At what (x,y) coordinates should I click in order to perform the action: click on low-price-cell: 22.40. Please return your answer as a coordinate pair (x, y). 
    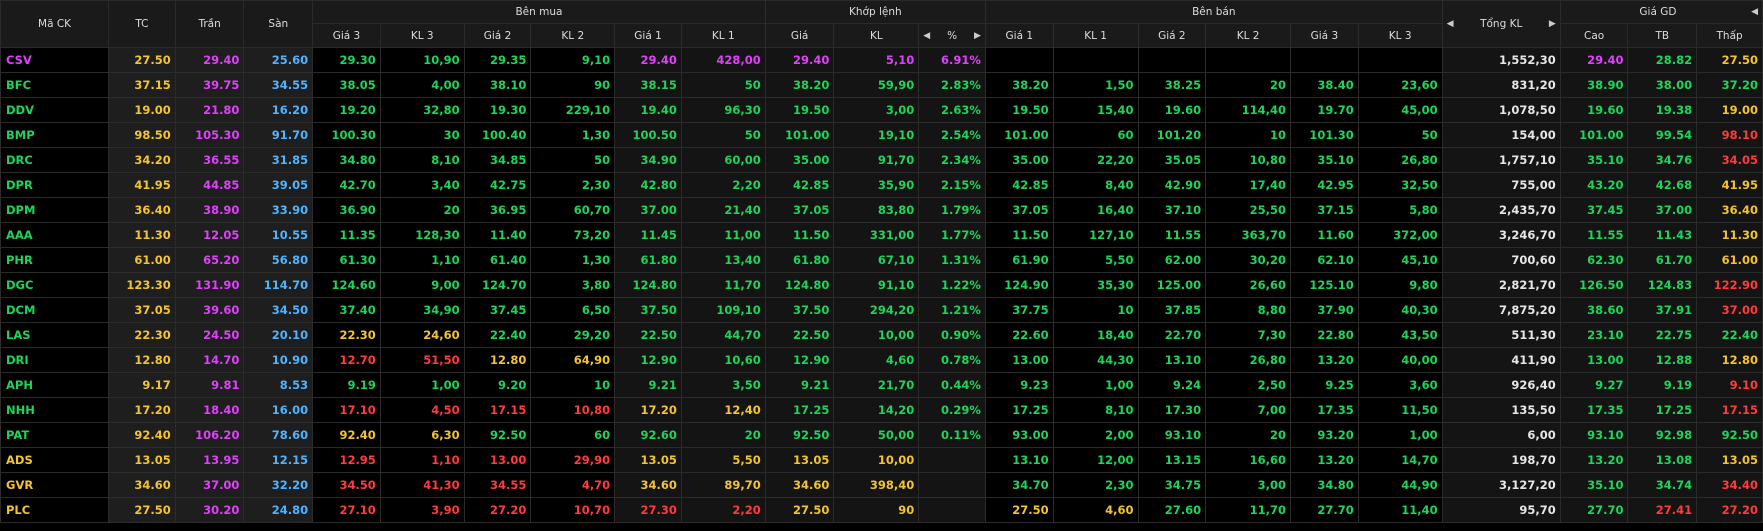
    Looking at the image, I should click on (1729, 335).